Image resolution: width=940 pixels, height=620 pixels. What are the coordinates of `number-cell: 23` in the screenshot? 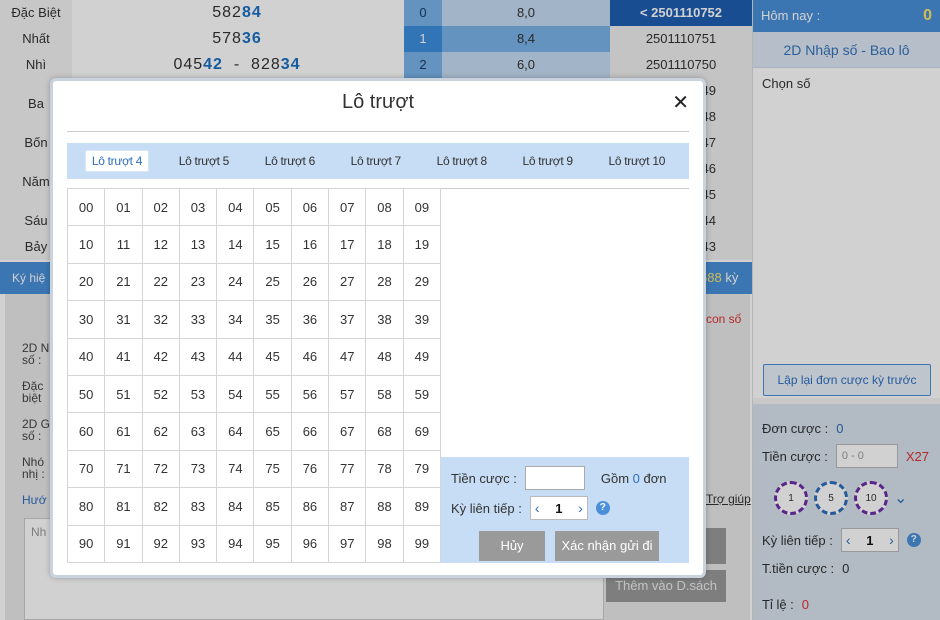 It's located at (198, 282).